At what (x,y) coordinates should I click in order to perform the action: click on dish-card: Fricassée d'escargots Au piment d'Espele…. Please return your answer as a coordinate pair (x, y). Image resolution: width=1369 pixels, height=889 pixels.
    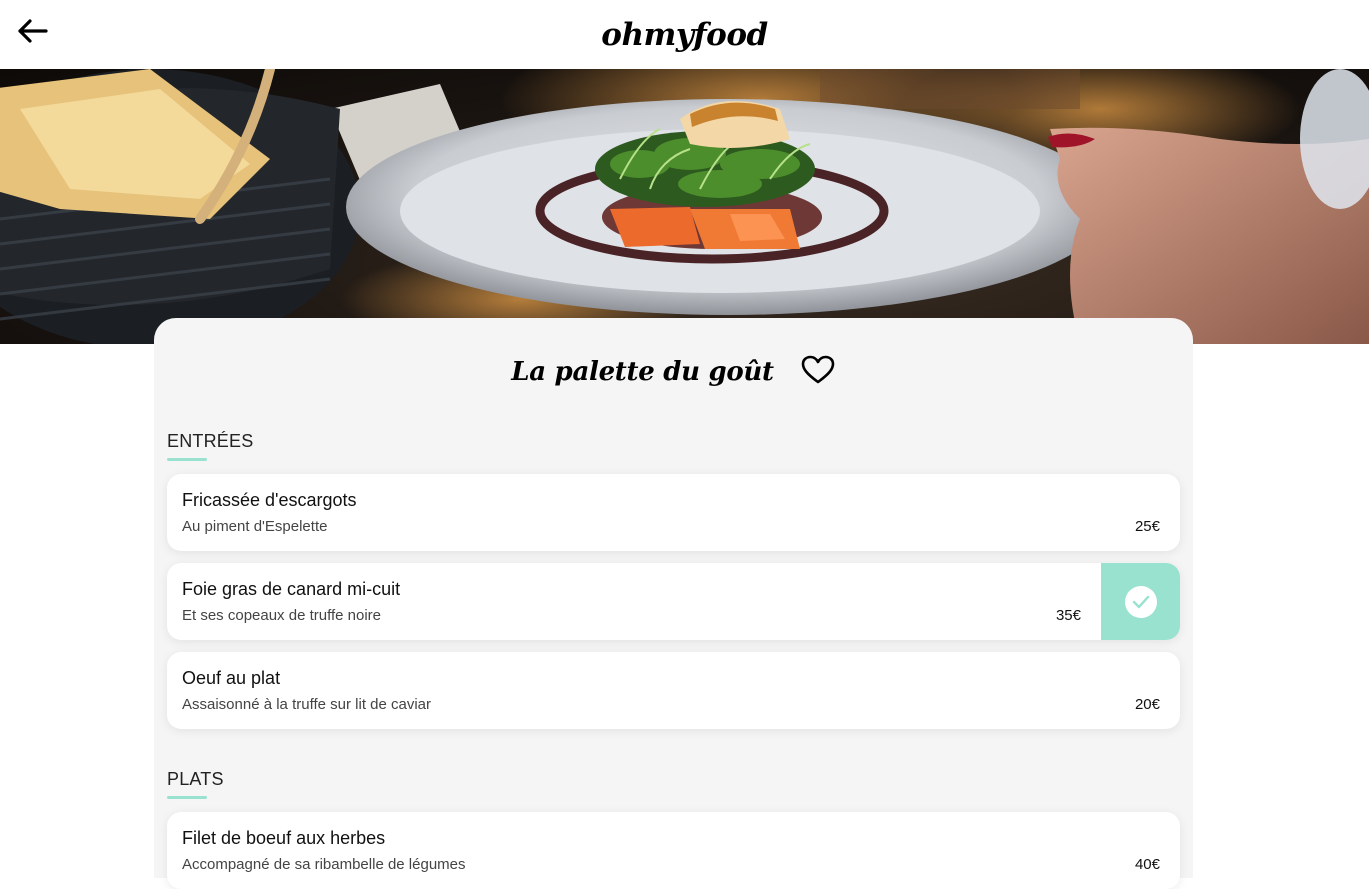
    Looking at the image, I should click on (673, 512).